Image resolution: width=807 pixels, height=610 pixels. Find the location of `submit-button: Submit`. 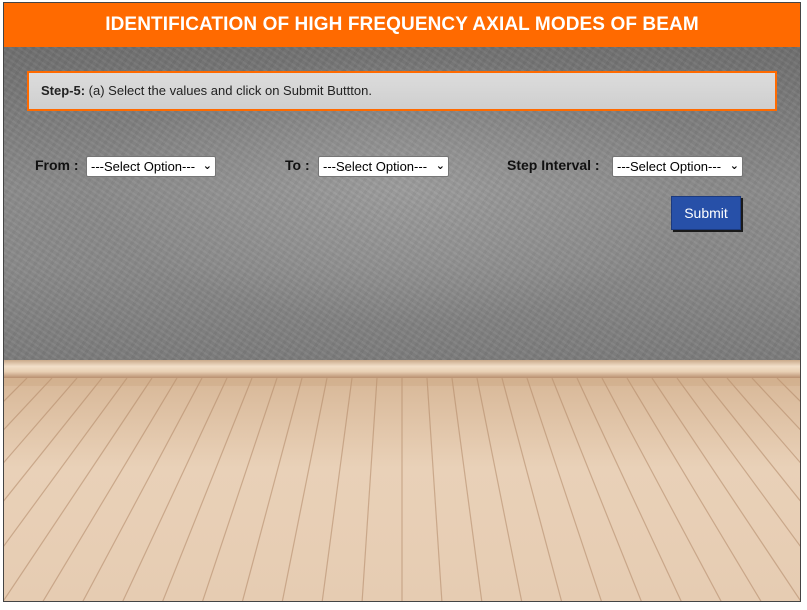

submit-button: Submit is located at coordinates (706, 213).